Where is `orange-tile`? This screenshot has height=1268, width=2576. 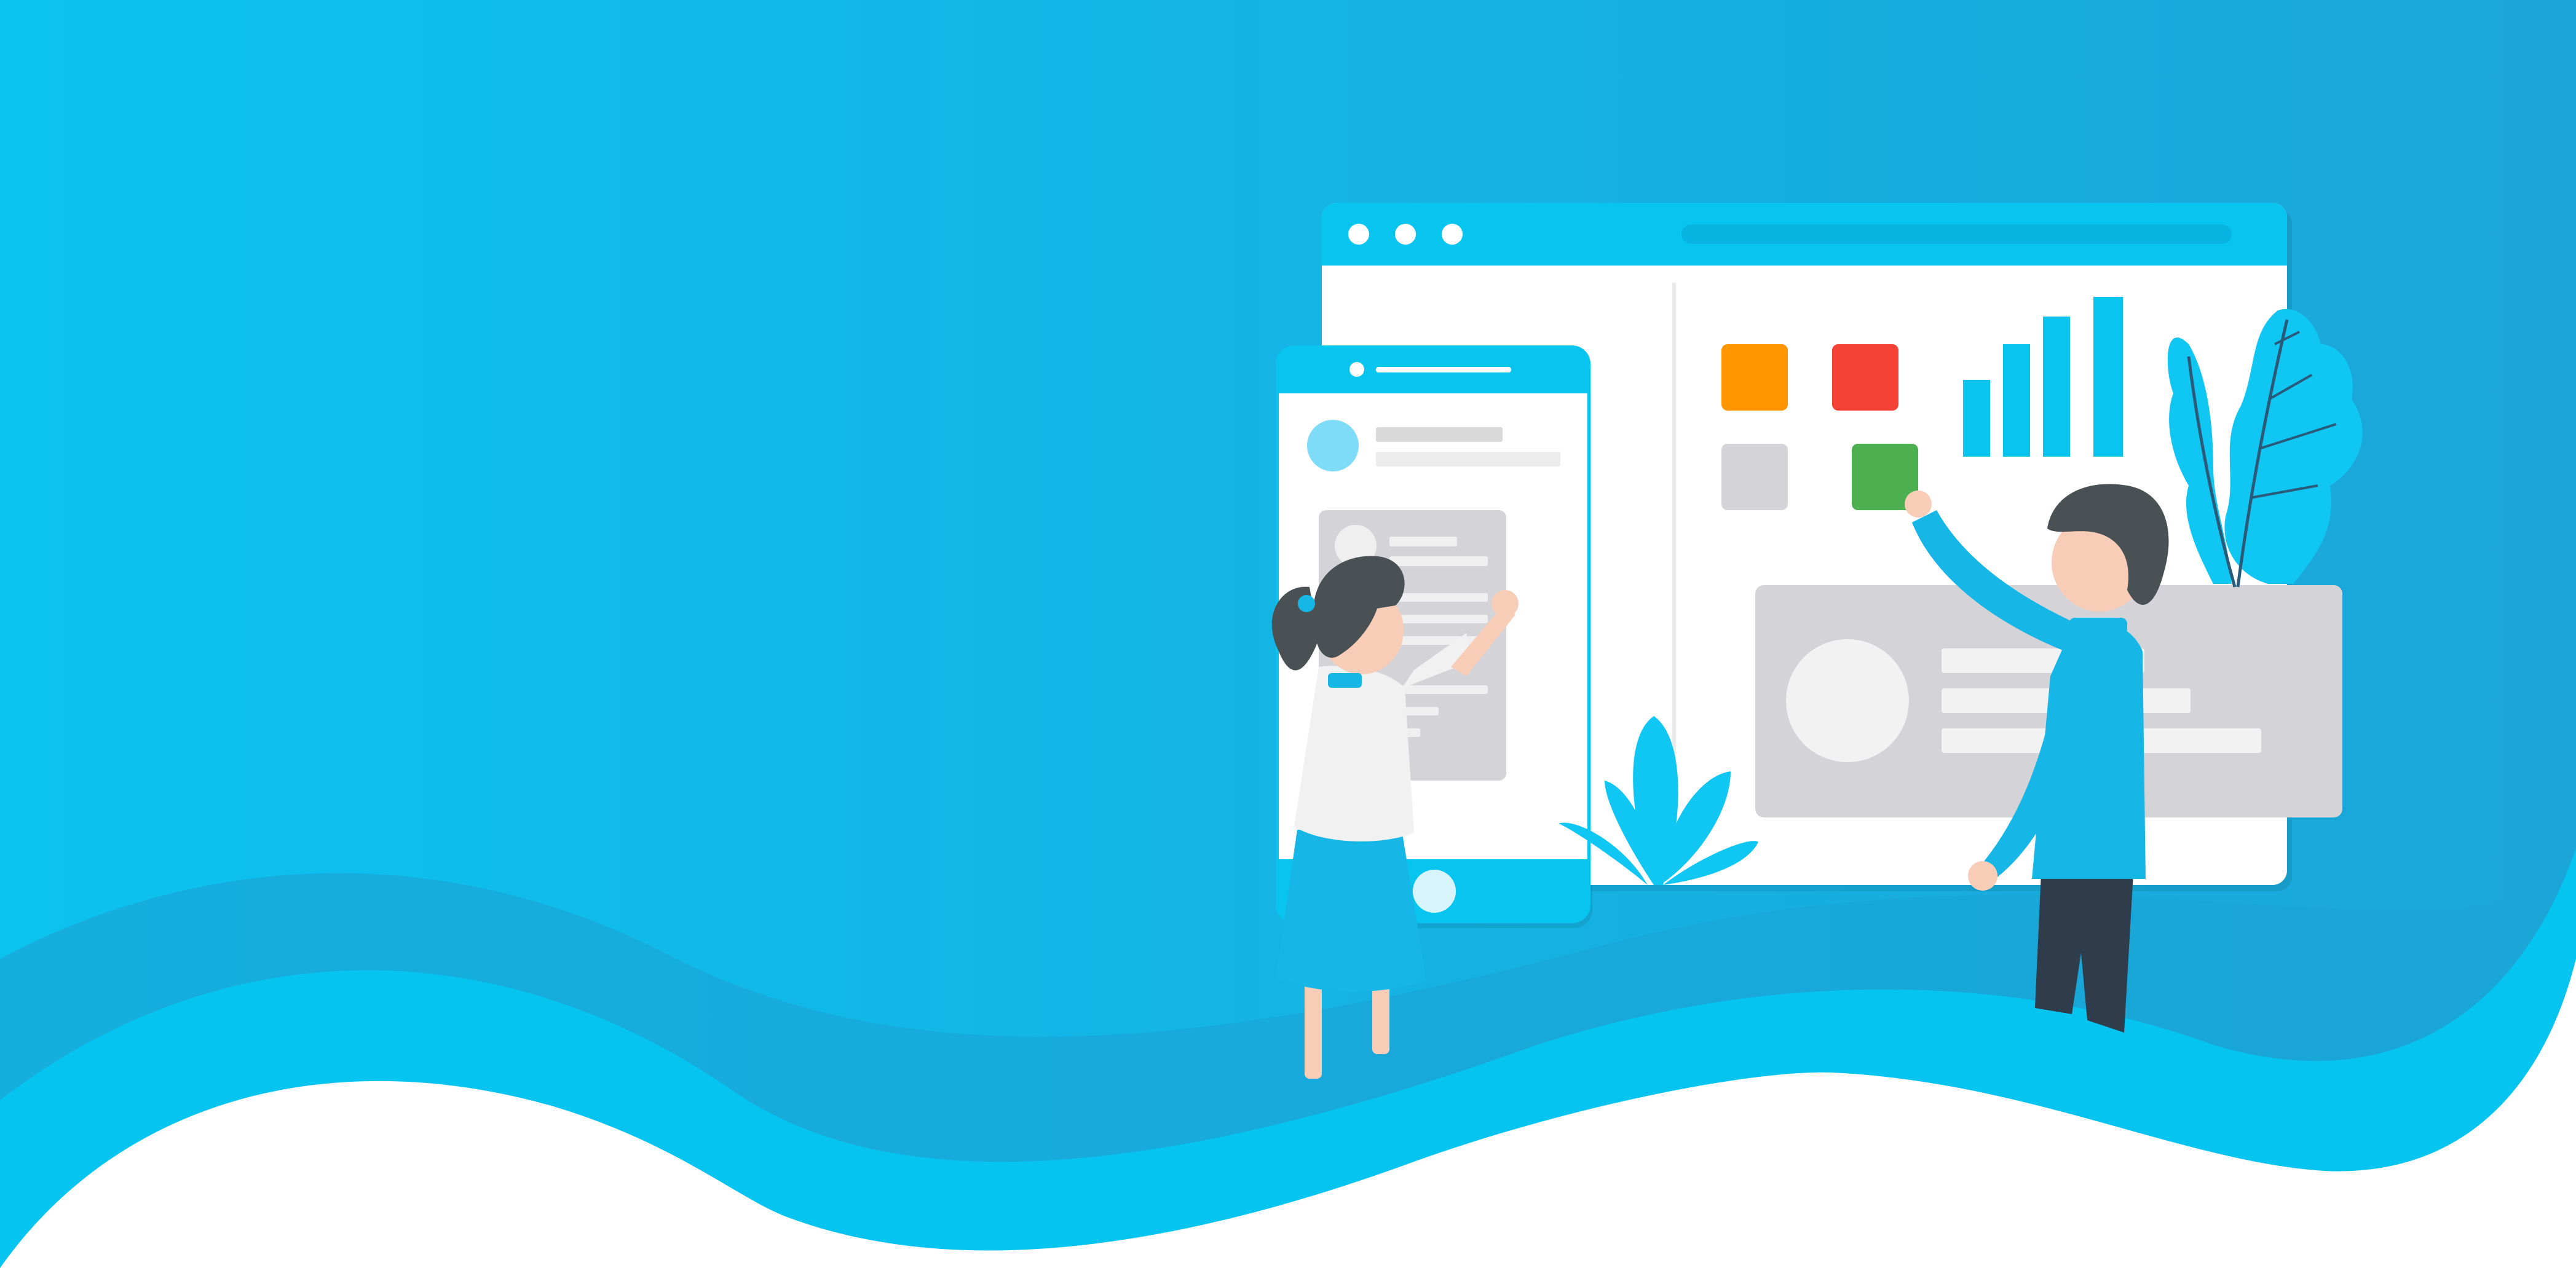
orange-tile is located at coordinates (1754, 378).